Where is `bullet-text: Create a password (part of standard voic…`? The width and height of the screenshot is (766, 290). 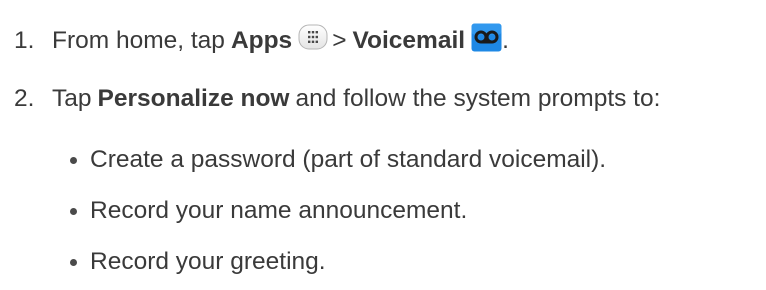
bullet-text: Create a password (part of standard voic… is located at coordinates (348, 159).